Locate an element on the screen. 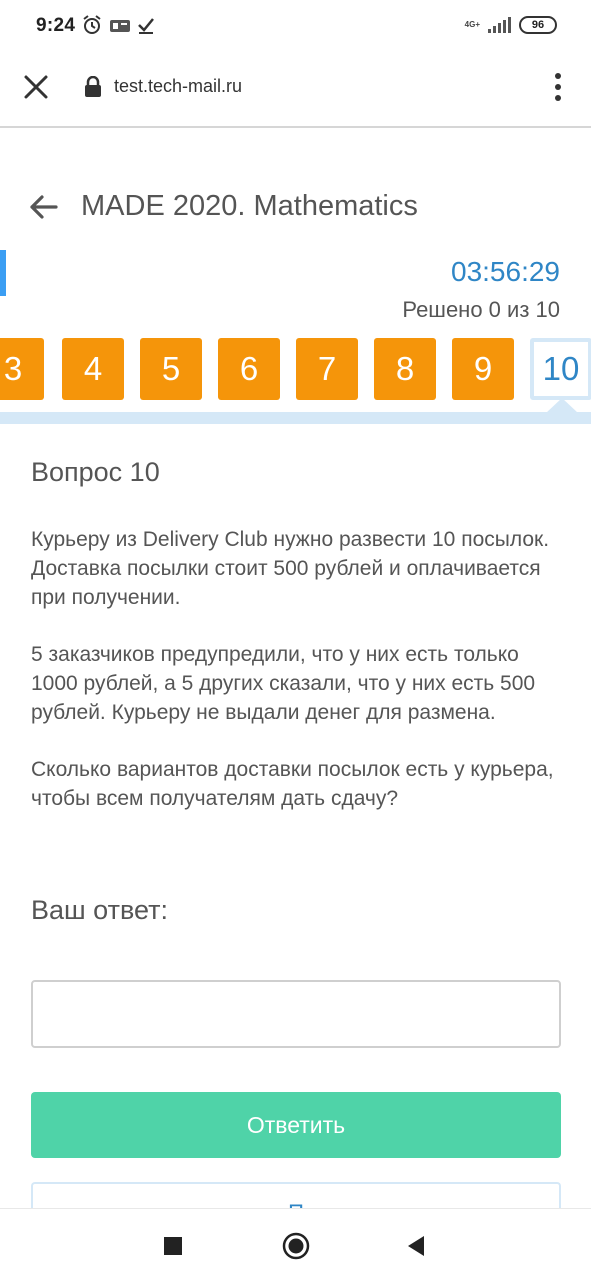  tiles-divider is located at coordinates (295, 418).